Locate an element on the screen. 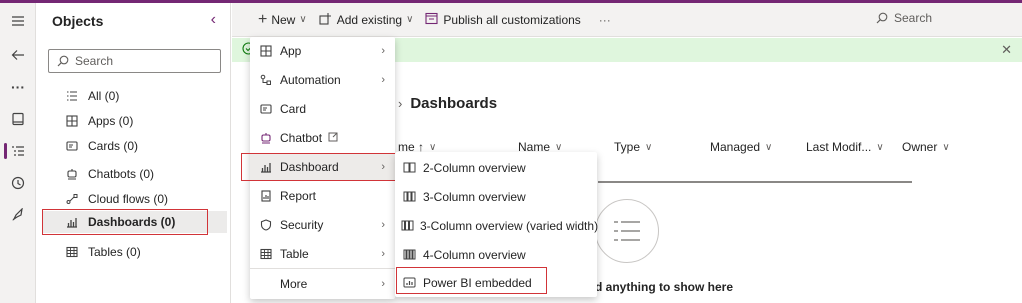 The height and width of the screenshot is (303, 1022). column-header-owner: Owner ∨ is located at coordinates (926, 147).